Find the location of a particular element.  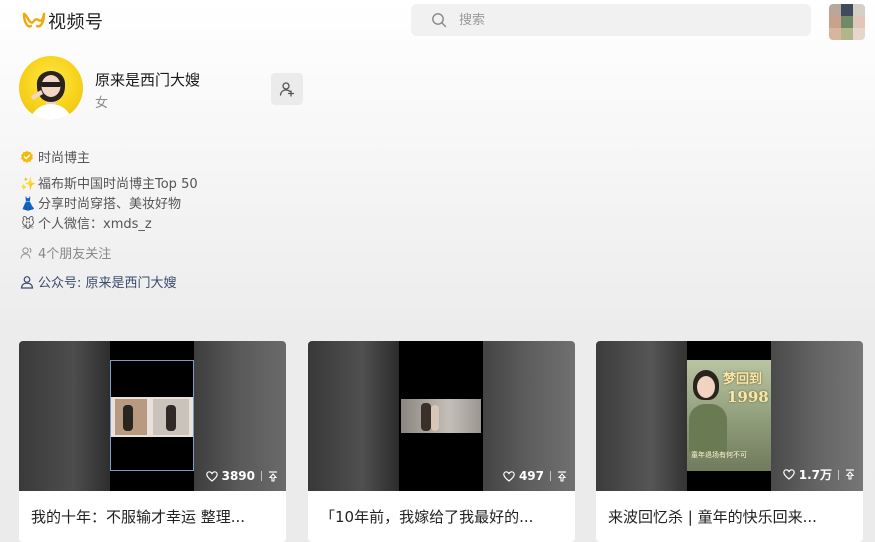

official-account-label: 公众号: 原来是西门大嫂 is located at coordinates (107, 283).